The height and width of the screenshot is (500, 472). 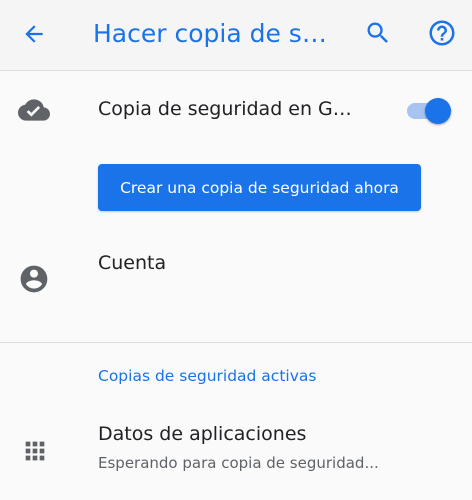 I want to click on back-button, so click(x=34, y=34).